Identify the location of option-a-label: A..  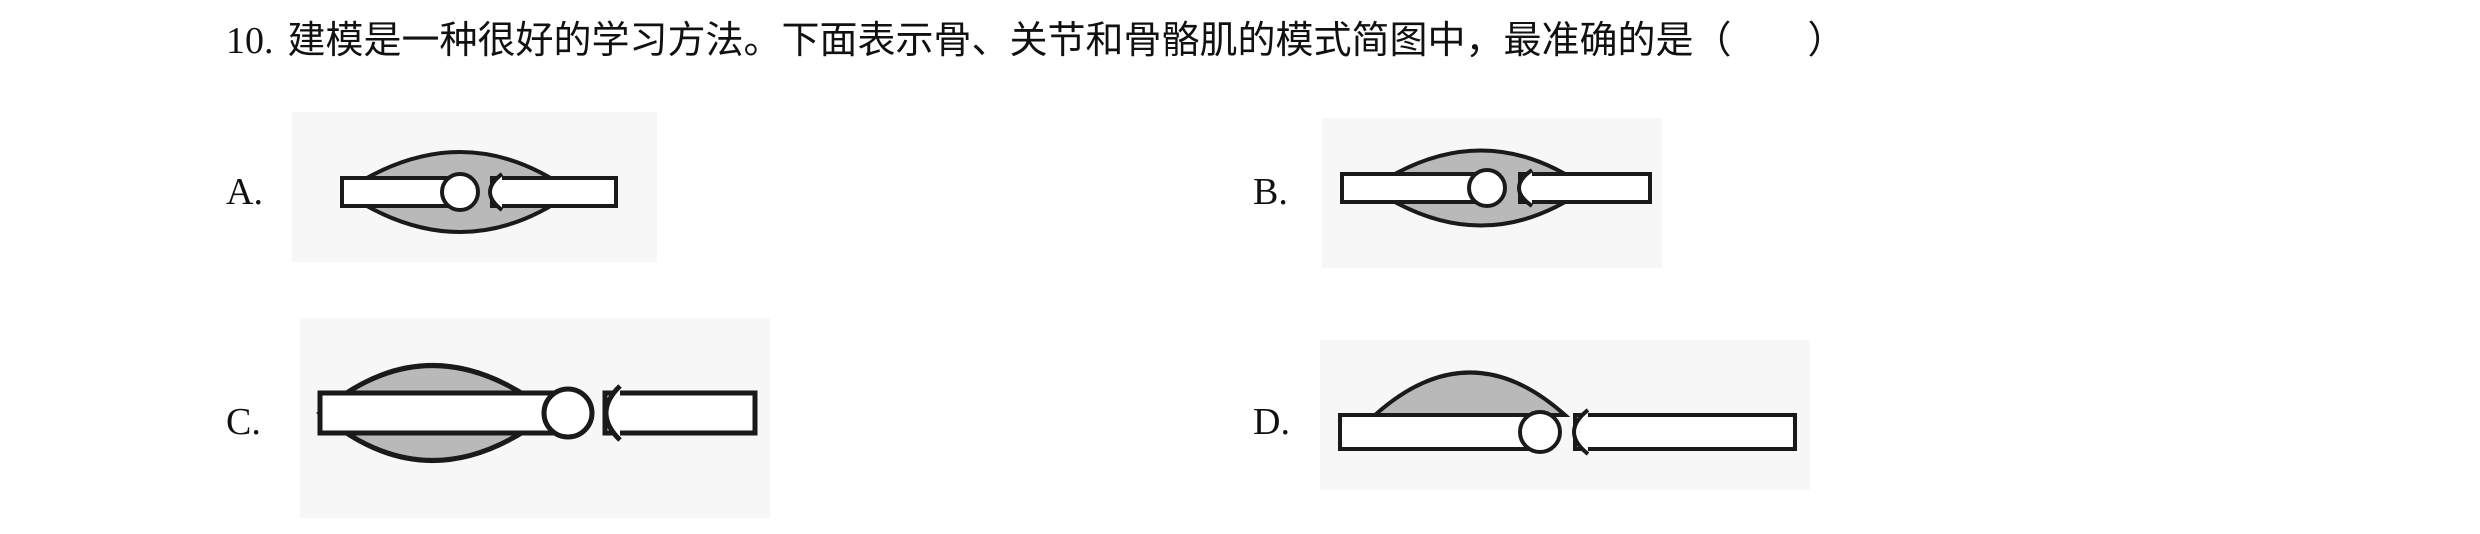
(244, 192).